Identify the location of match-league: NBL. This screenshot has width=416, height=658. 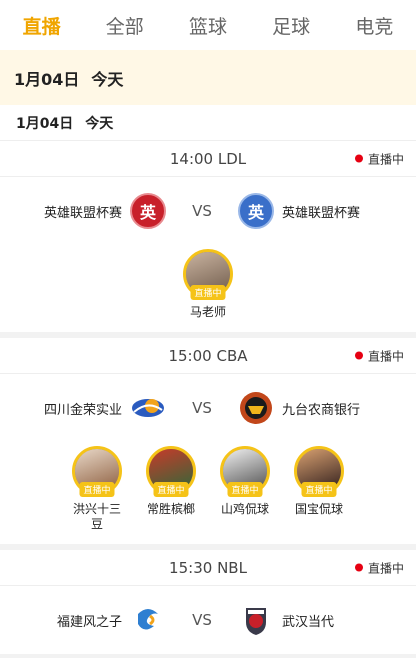
(232, 567).